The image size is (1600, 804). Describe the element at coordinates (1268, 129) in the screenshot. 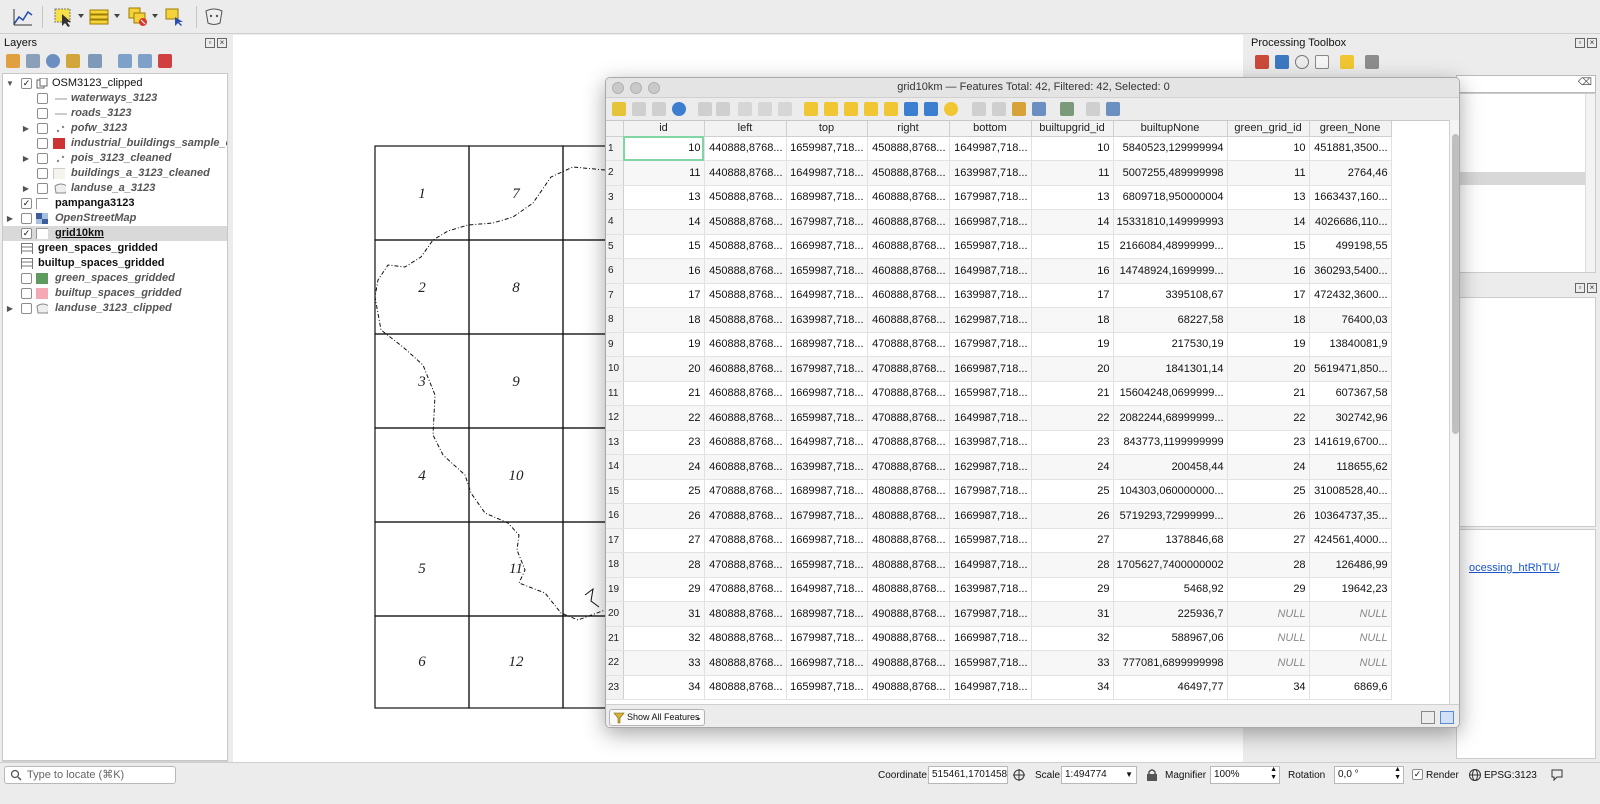

I see `column-header-green-grid-id: green_grid_id` at that location.